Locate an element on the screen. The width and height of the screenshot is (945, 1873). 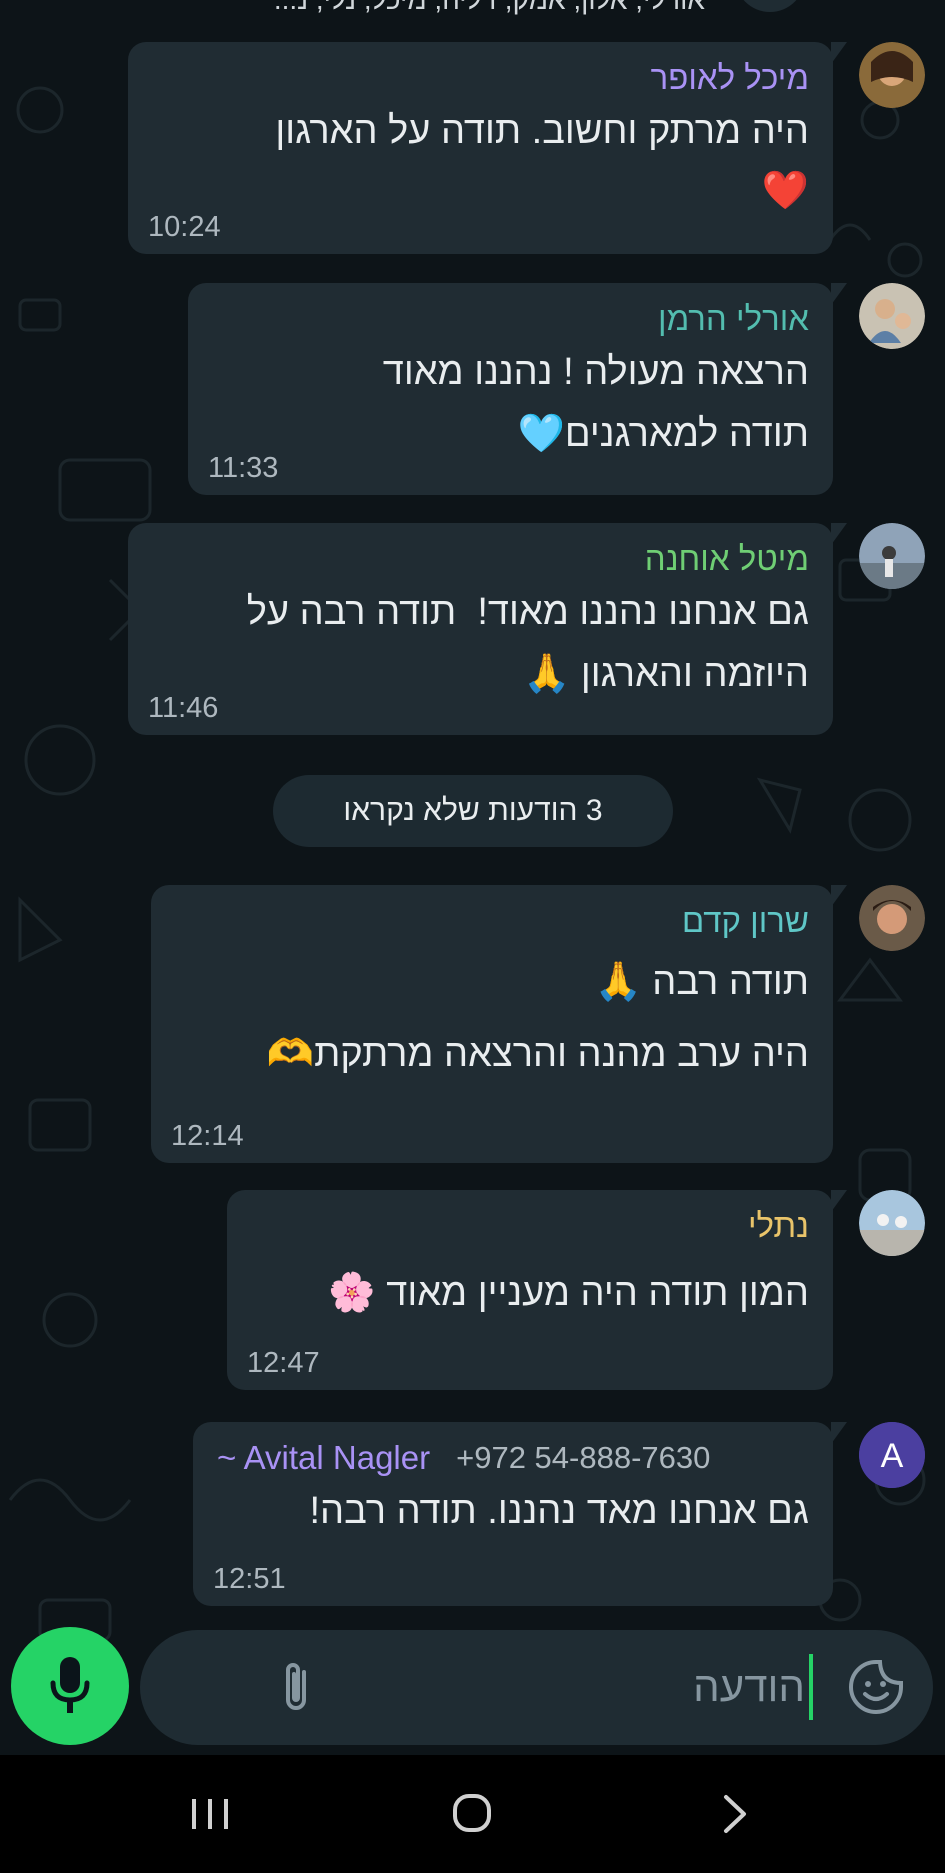
back-icon is located at coordinates (735, 1814).